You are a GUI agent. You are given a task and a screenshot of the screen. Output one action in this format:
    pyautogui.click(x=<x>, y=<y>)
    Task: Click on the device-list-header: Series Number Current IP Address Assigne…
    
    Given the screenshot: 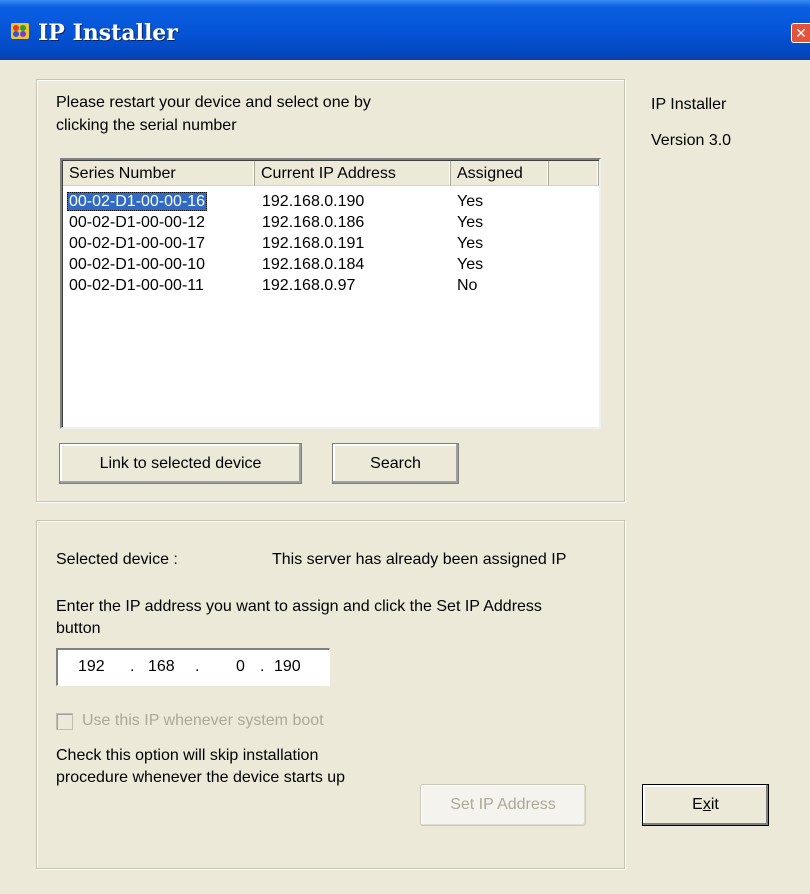 What is the action you would take?
    pyautogui.click(x=331, y=173)
    